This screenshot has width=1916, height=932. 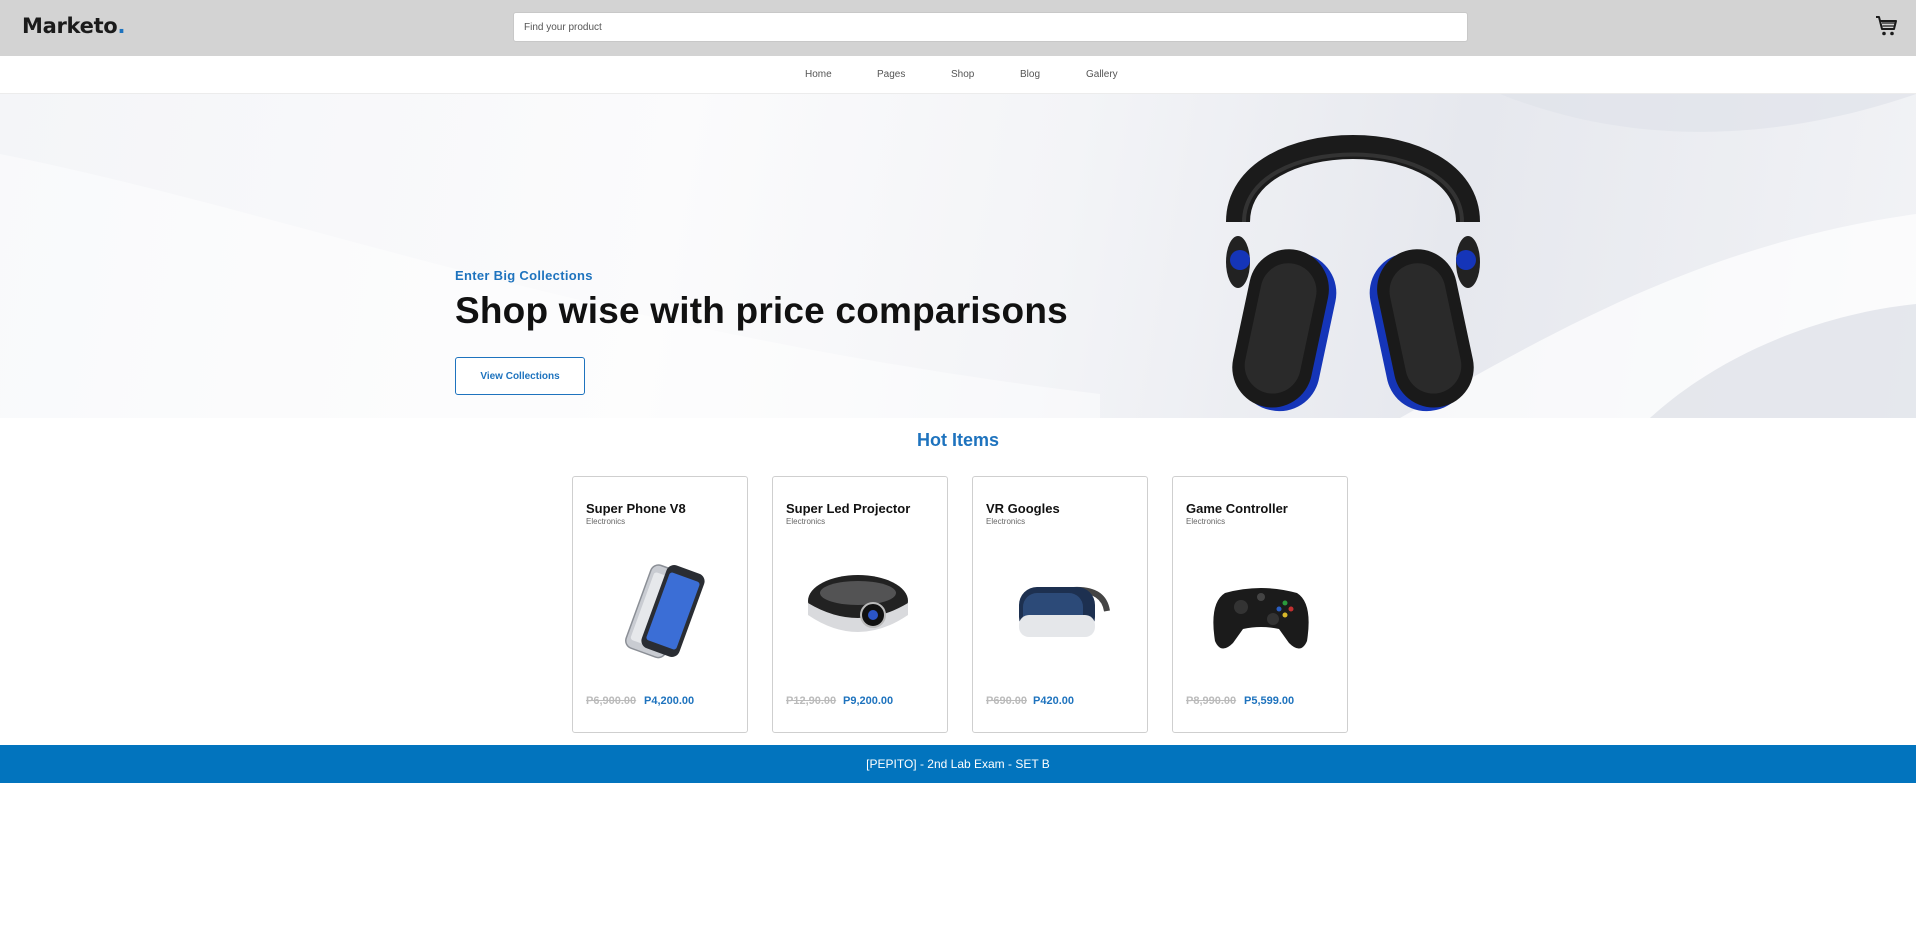 I want to click on product-price: P9,200.00, so click(x=868, y=701).